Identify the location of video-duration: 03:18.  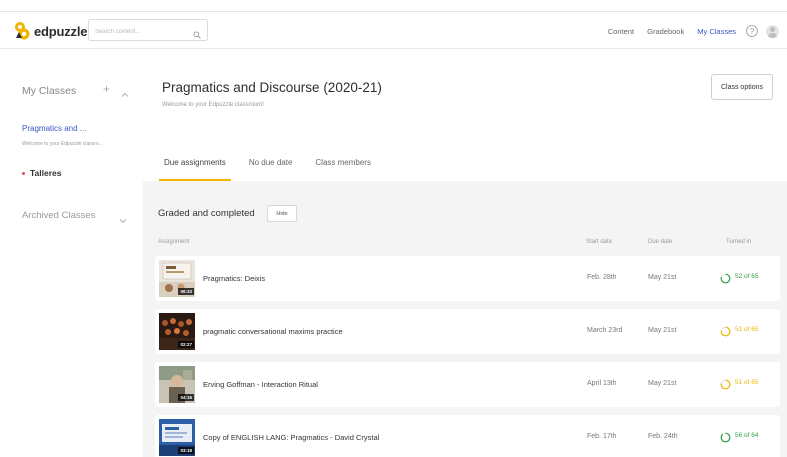
(186, 450).